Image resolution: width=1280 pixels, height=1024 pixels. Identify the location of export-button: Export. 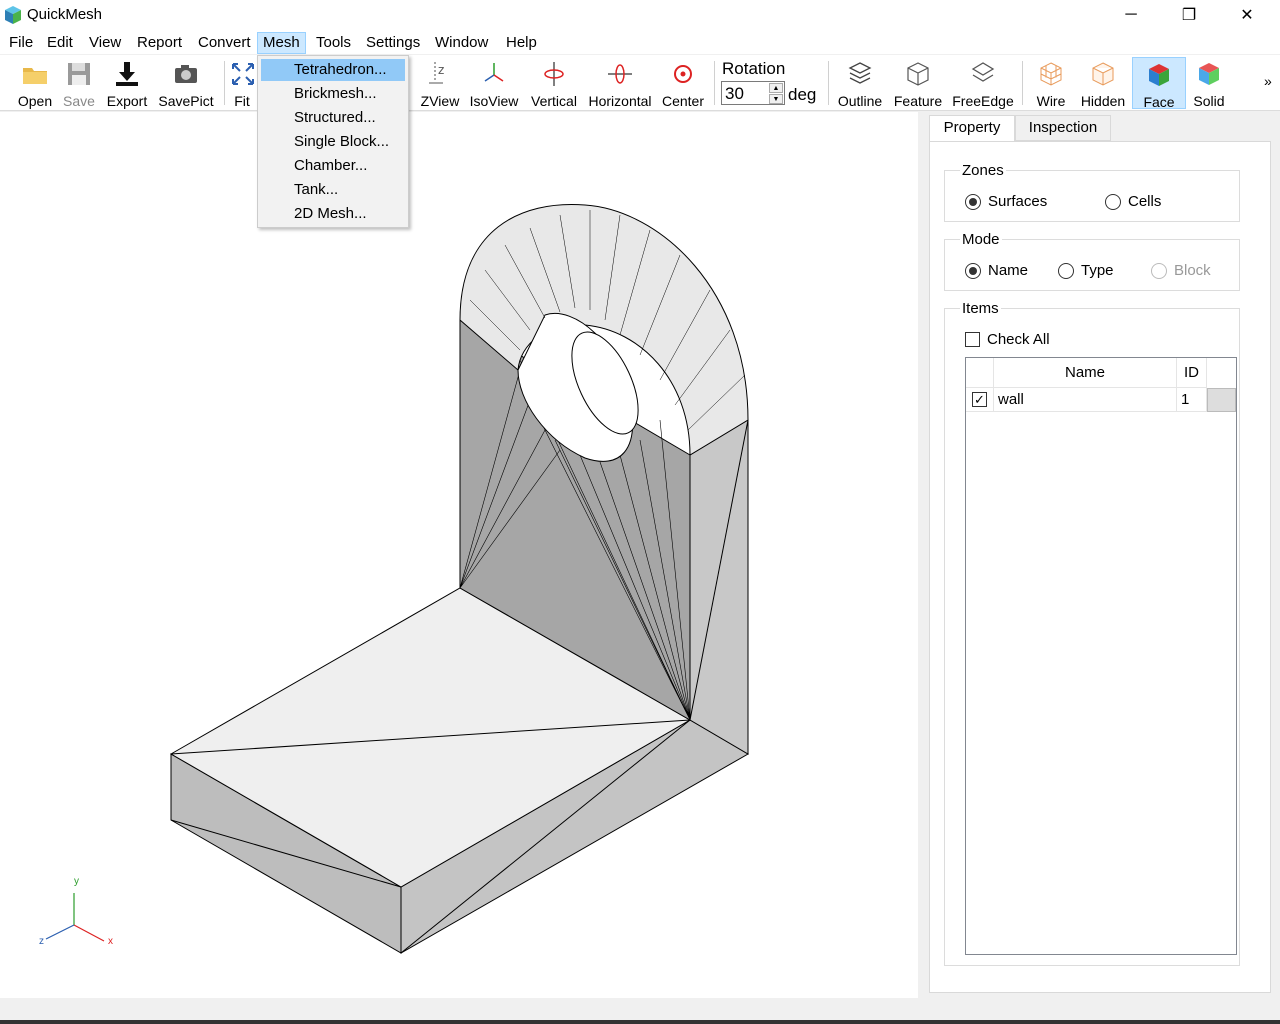
(127, 83).